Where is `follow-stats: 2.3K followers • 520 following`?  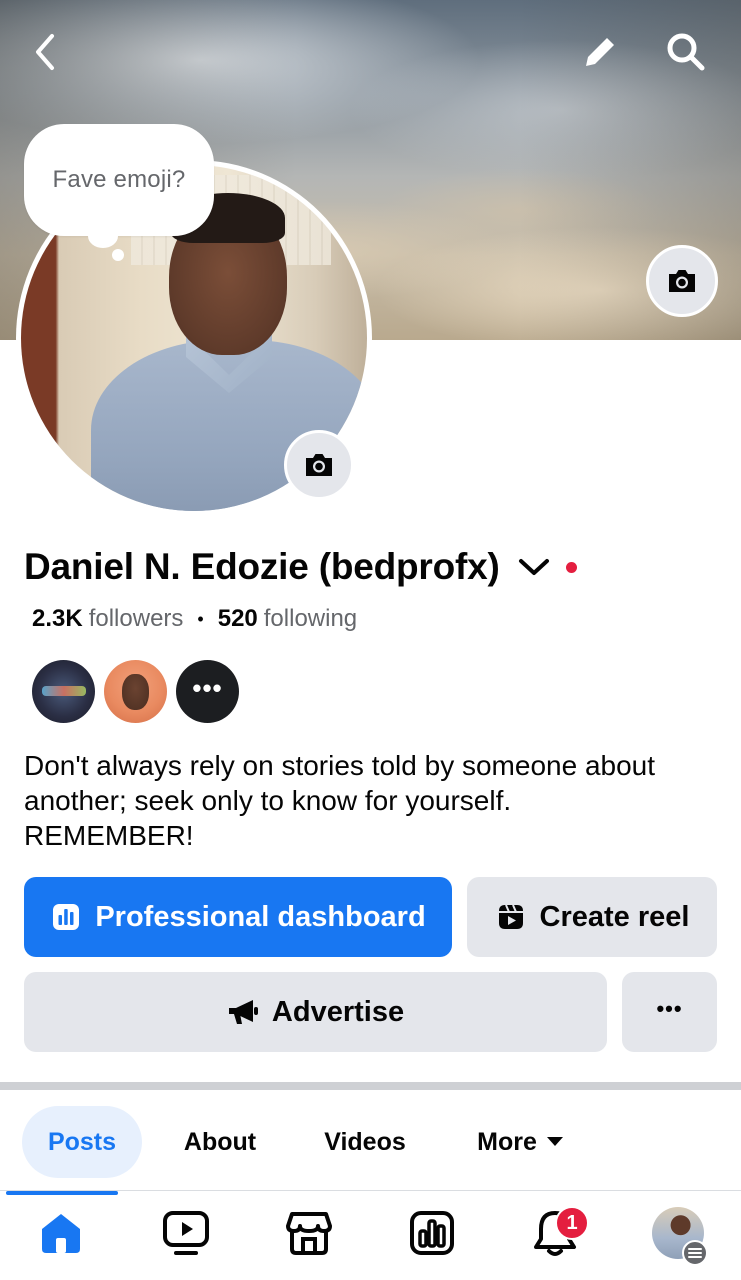
follow-stats: 2.3K followers • 520 following is located at coordinates (194, 619).